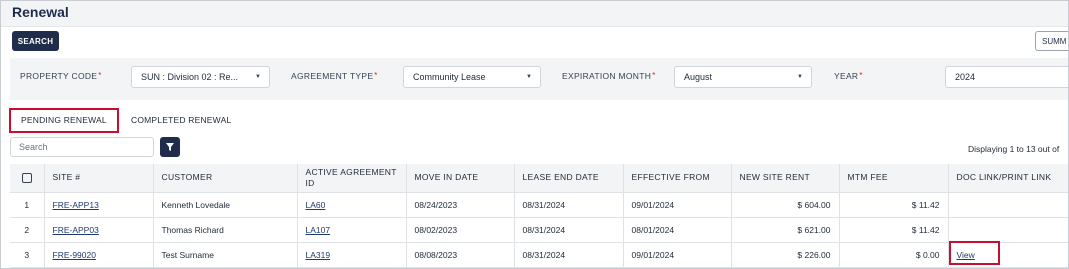  I want to click on expiration-month-value: August, so click(698, 77).